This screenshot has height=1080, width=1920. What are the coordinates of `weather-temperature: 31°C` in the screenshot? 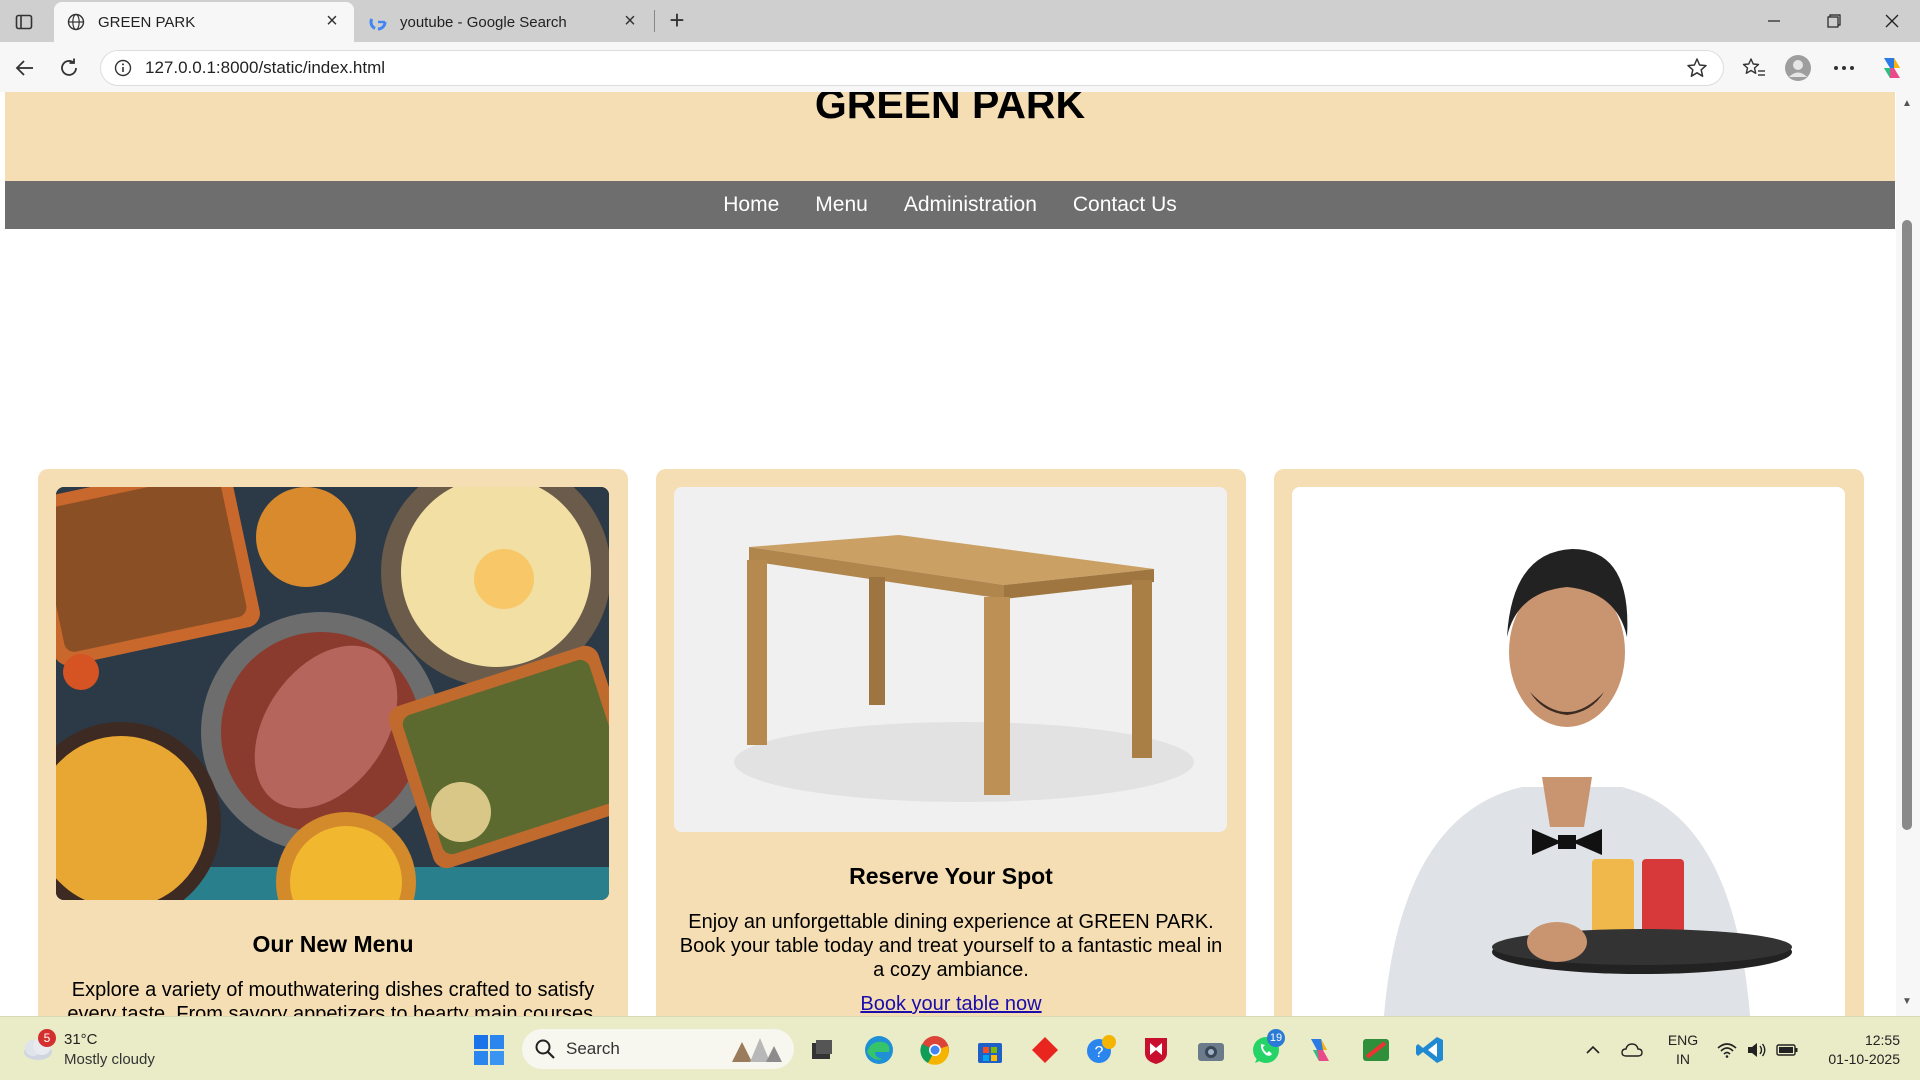 It's located at (81, 1039).